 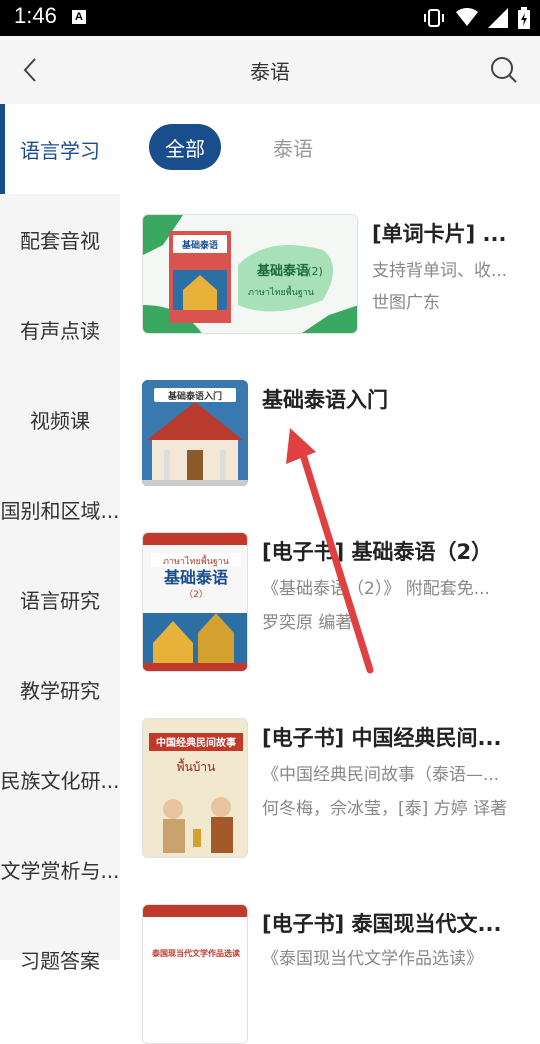 I want to click on book-cover: 基础泰语入门, so click(x=195, y=433).